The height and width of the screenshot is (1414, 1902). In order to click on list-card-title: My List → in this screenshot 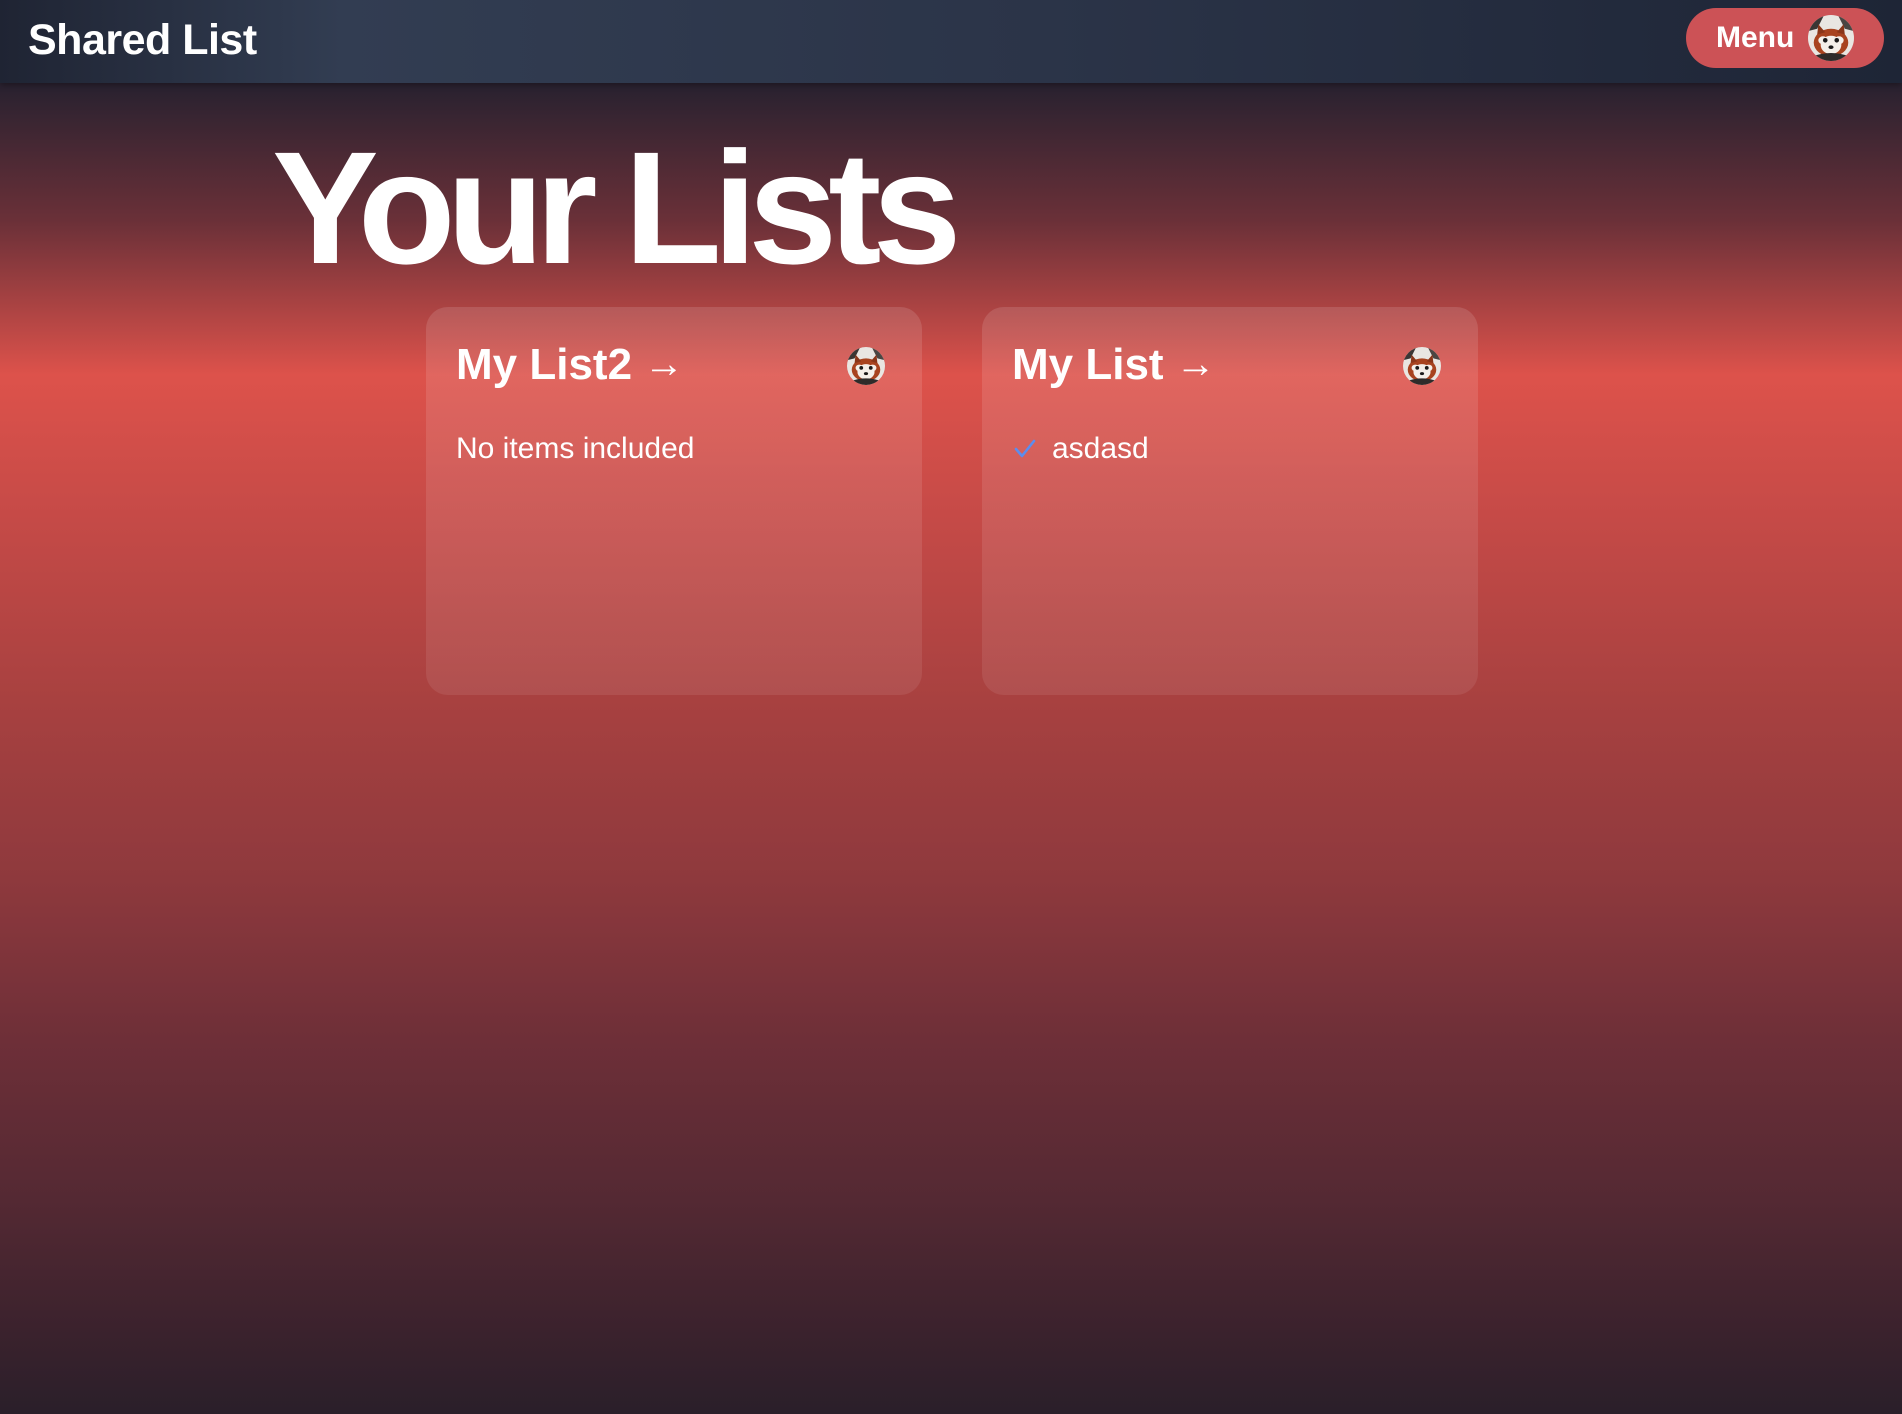, I will do `click(1114, 364)`.